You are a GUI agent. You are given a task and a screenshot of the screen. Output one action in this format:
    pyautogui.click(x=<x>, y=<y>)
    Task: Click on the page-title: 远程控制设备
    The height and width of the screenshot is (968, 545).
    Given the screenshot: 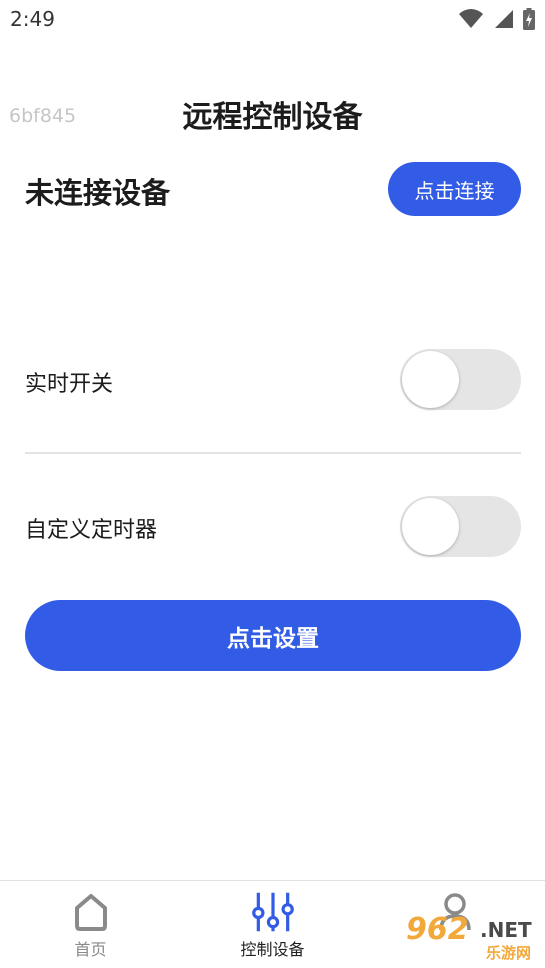 What is the action you would take?
    pyautogui.click(x=272, y=117)
    